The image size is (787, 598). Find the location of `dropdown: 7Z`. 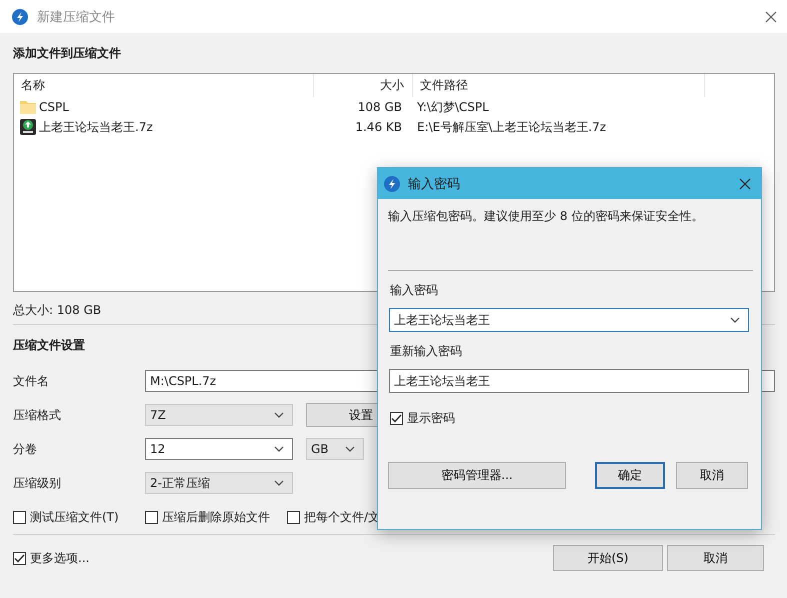

dropdown: 7Z is located at coordinates (219, 415).